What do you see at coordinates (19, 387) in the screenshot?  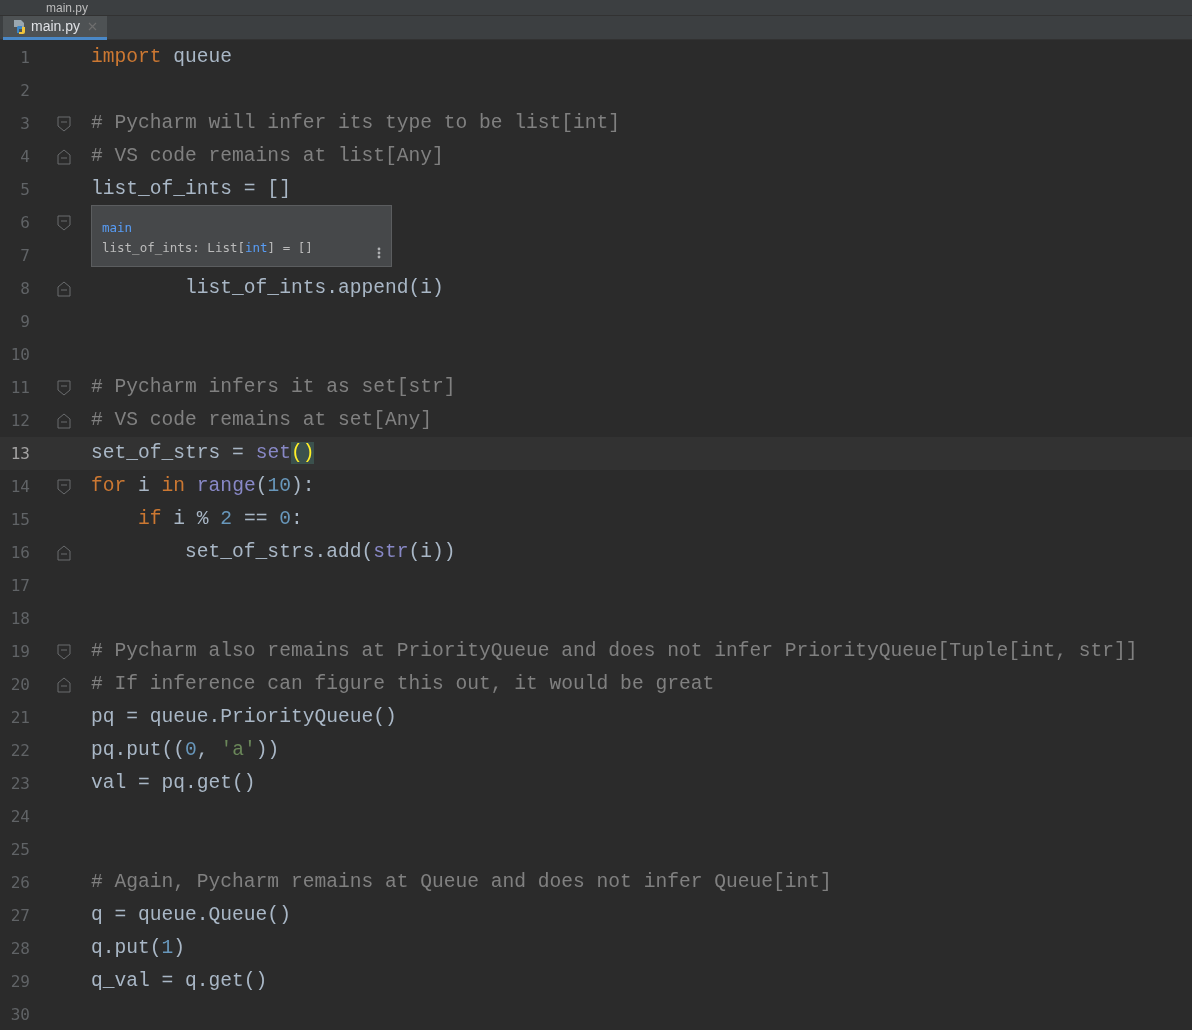 I see `line-number: 11` at bounding box center [19, 387].